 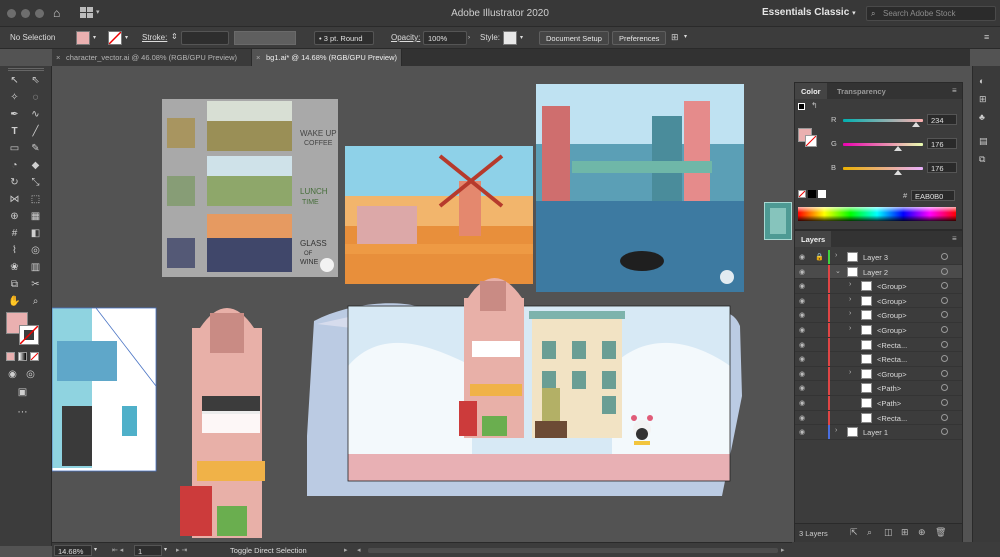 I want to click on eyedropper-tool-icon: ⌇, so click(x=14, y=250).